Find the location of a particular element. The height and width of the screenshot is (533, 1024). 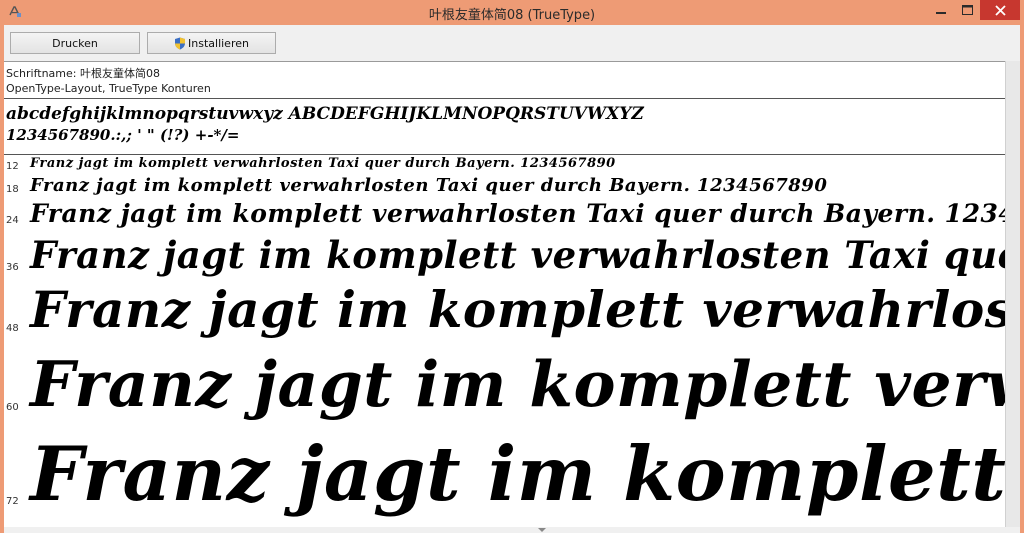

bottom-border is located at coordinates (512, 530).